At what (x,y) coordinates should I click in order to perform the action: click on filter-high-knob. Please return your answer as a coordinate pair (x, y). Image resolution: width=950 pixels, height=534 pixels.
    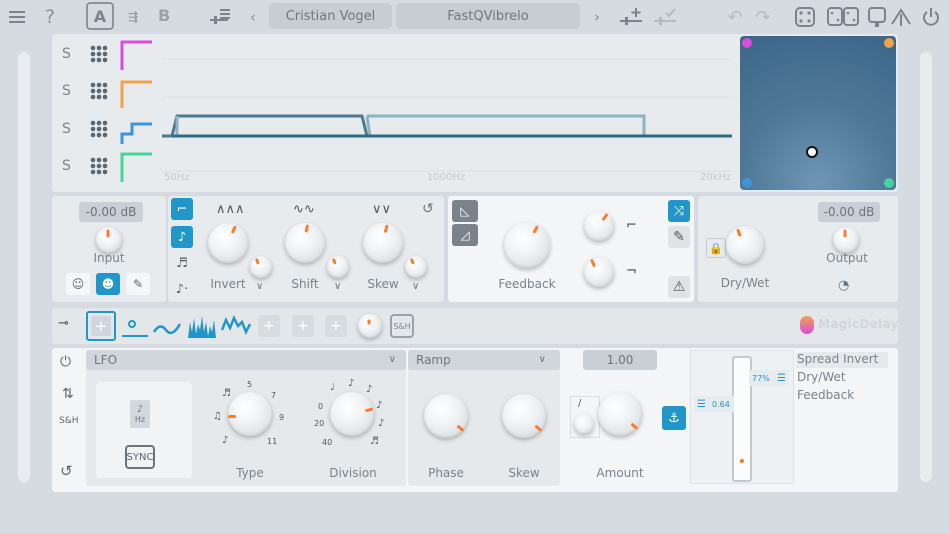
    Looking at the image, I should click on (599, 226).